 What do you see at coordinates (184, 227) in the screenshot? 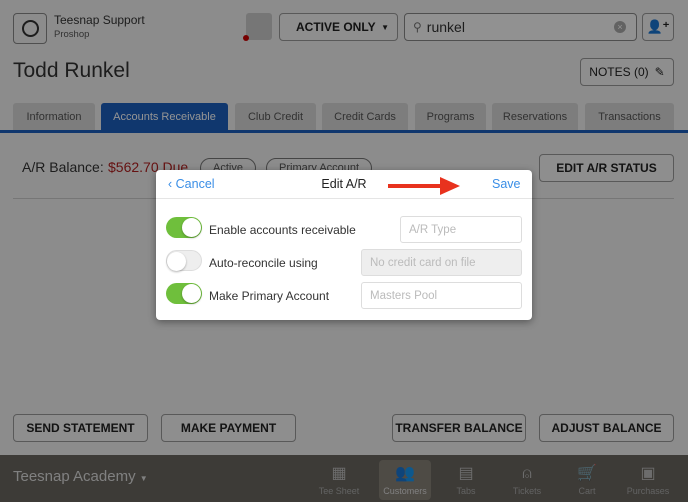
I see `enable-ar-toggle` at bounding box center [184, 227].